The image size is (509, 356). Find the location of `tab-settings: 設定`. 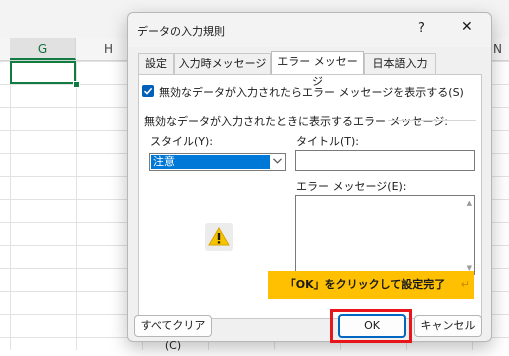

tab-settings: 設定 is located at coordinates (156, 63).